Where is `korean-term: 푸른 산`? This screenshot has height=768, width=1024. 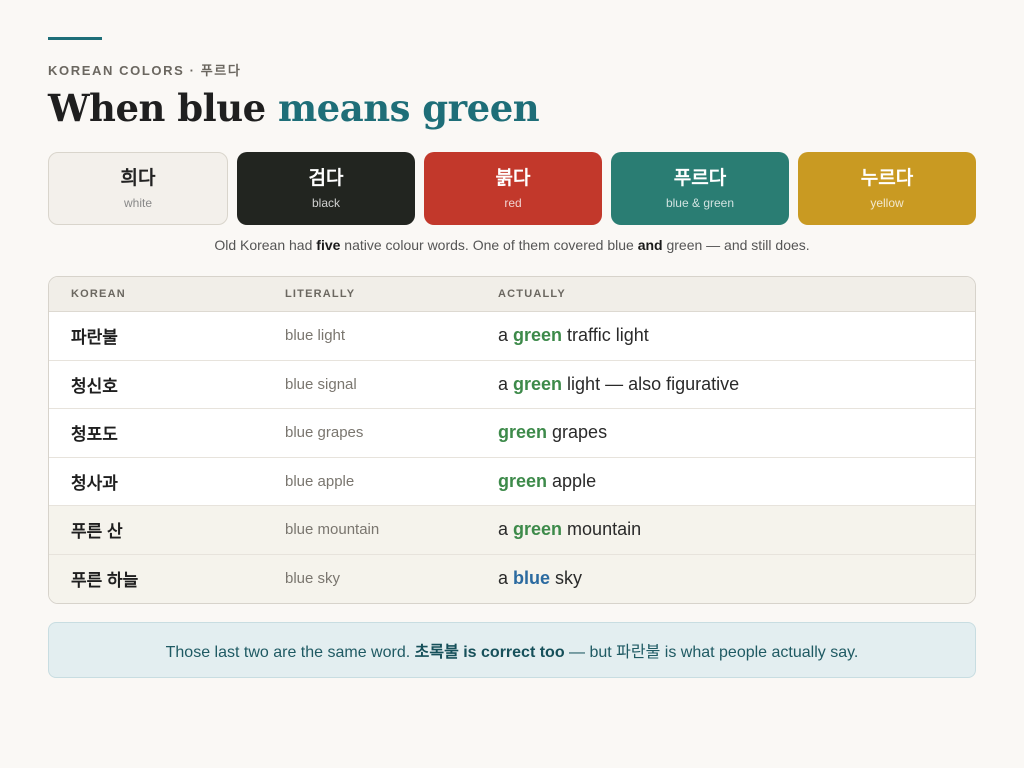 korean-term: 푸른 산 is located at coordinates (97, 532).